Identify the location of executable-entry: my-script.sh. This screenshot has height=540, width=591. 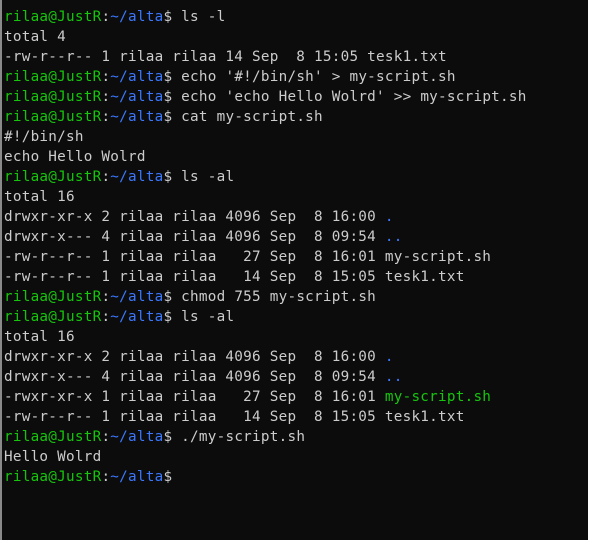
(438, 397).